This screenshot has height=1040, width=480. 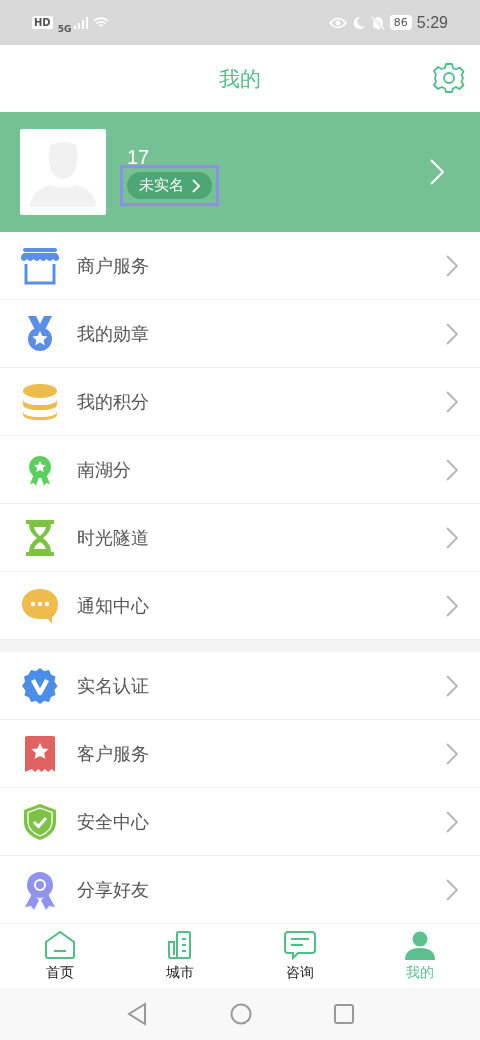 I want to click on status-time: 5:29, so click(x=432, y=22).